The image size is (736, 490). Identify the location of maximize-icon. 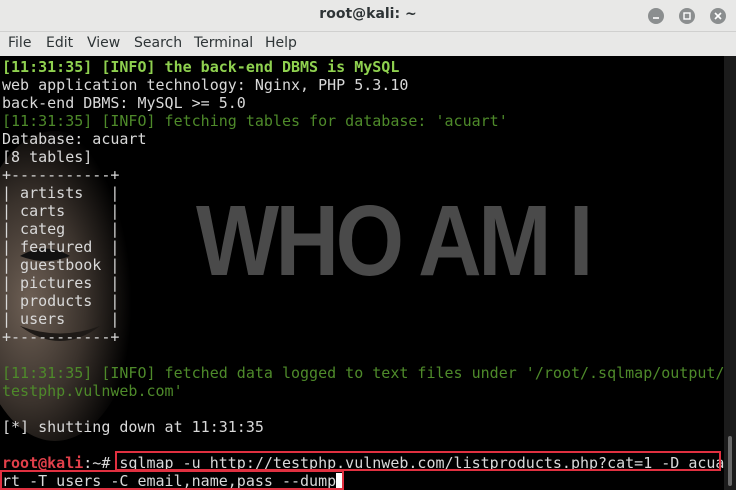
(687, 16).